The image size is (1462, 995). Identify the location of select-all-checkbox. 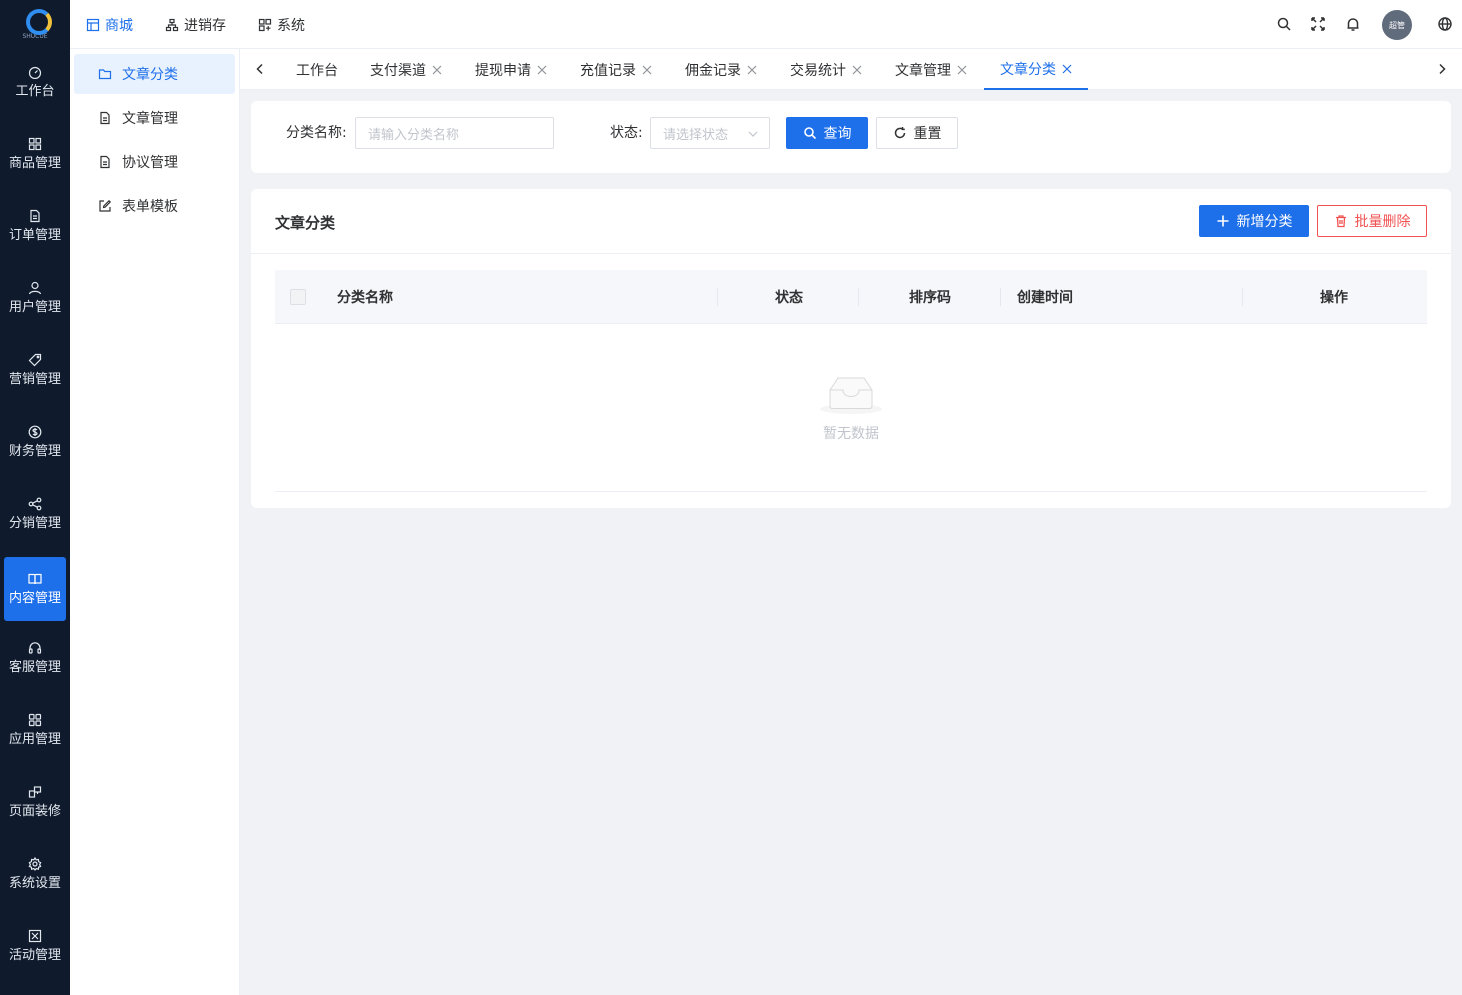
(298, 297).